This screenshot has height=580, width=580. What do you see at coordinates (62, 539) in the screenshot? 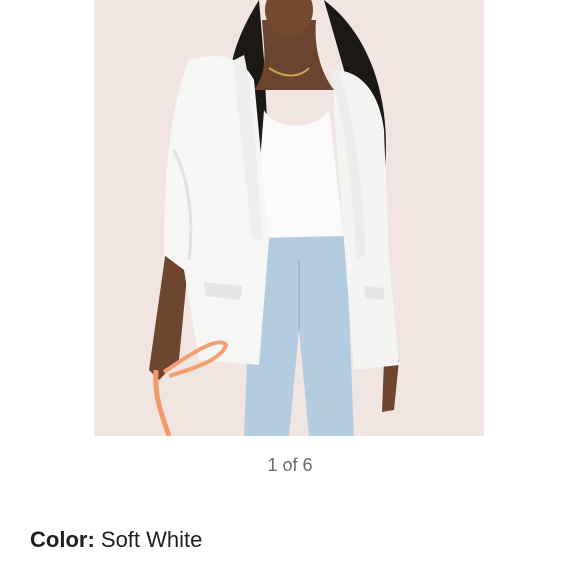
I see `color-label: Color:` at bounding box center [62, 539].